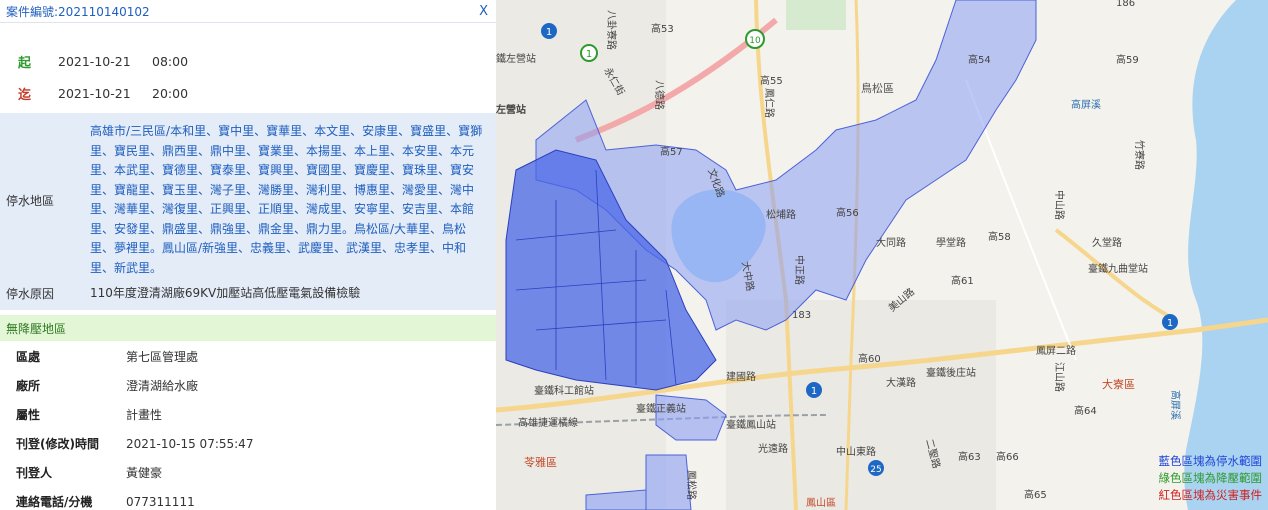 The width and height of the screenshot is (1268, 510). Describe the element at coordinates (144, 415) in the screenshot. I see `detail-value: 計畫性` at that location.